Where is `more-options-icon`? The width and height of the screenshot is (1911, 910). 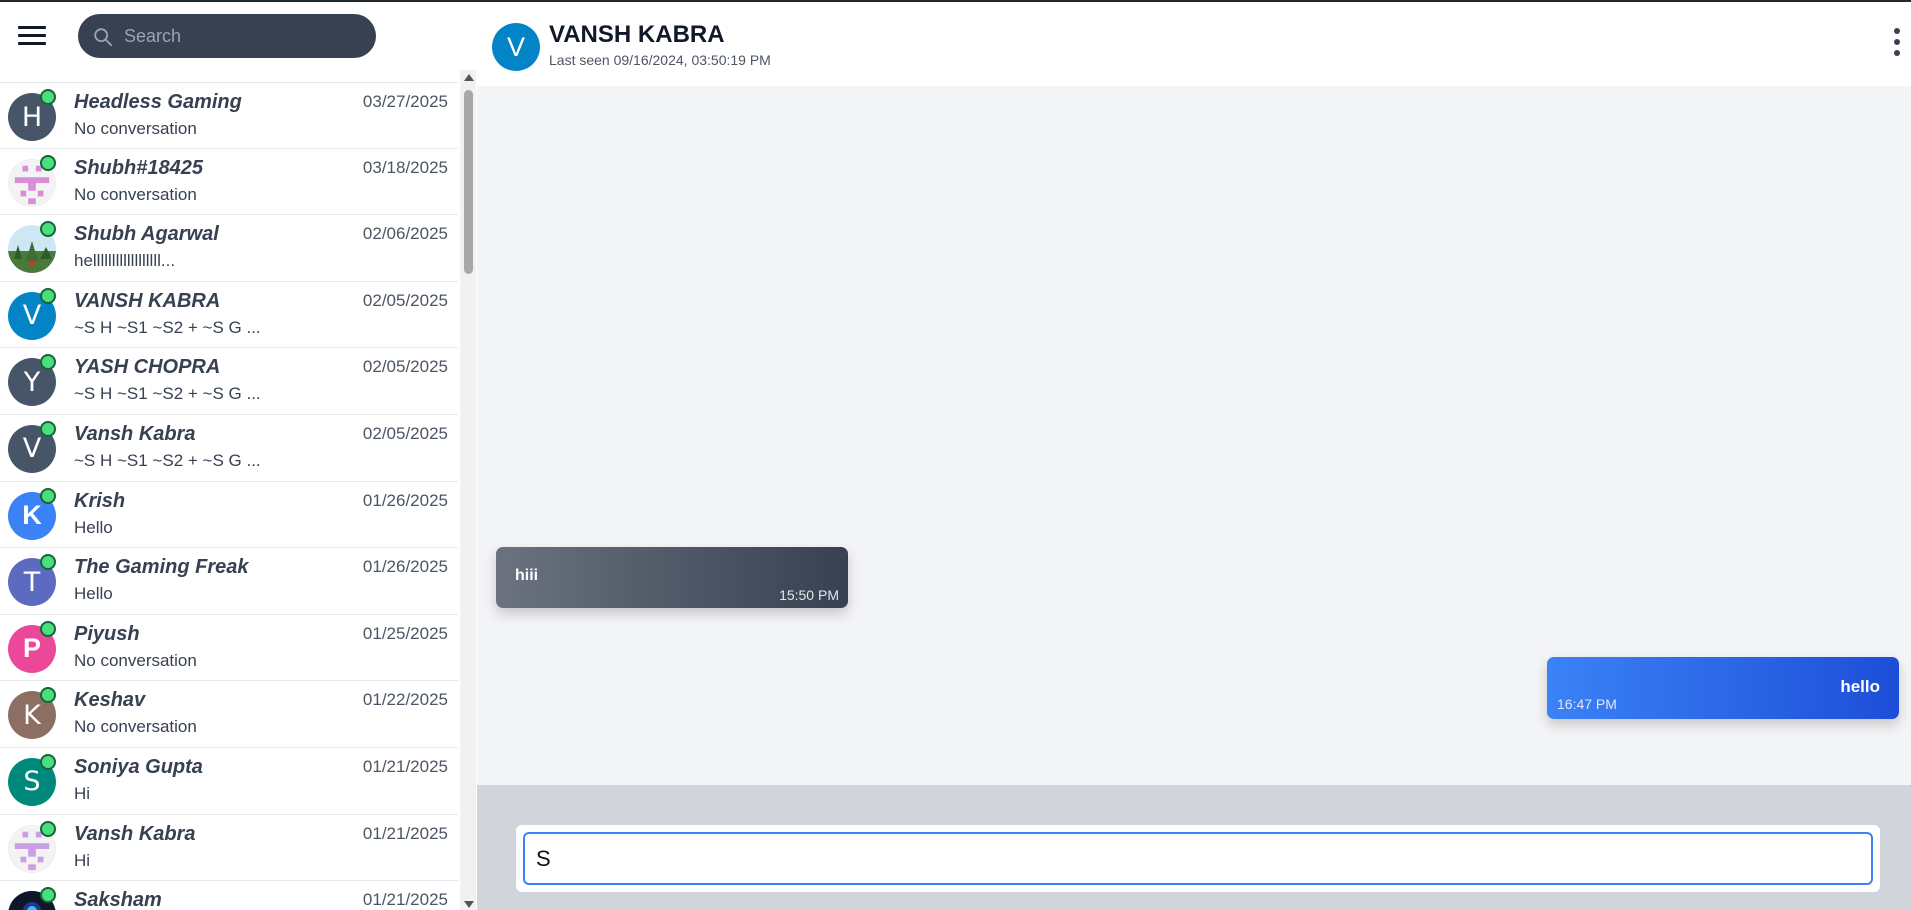 more-options-icon is located at coordinates (1897, 43).